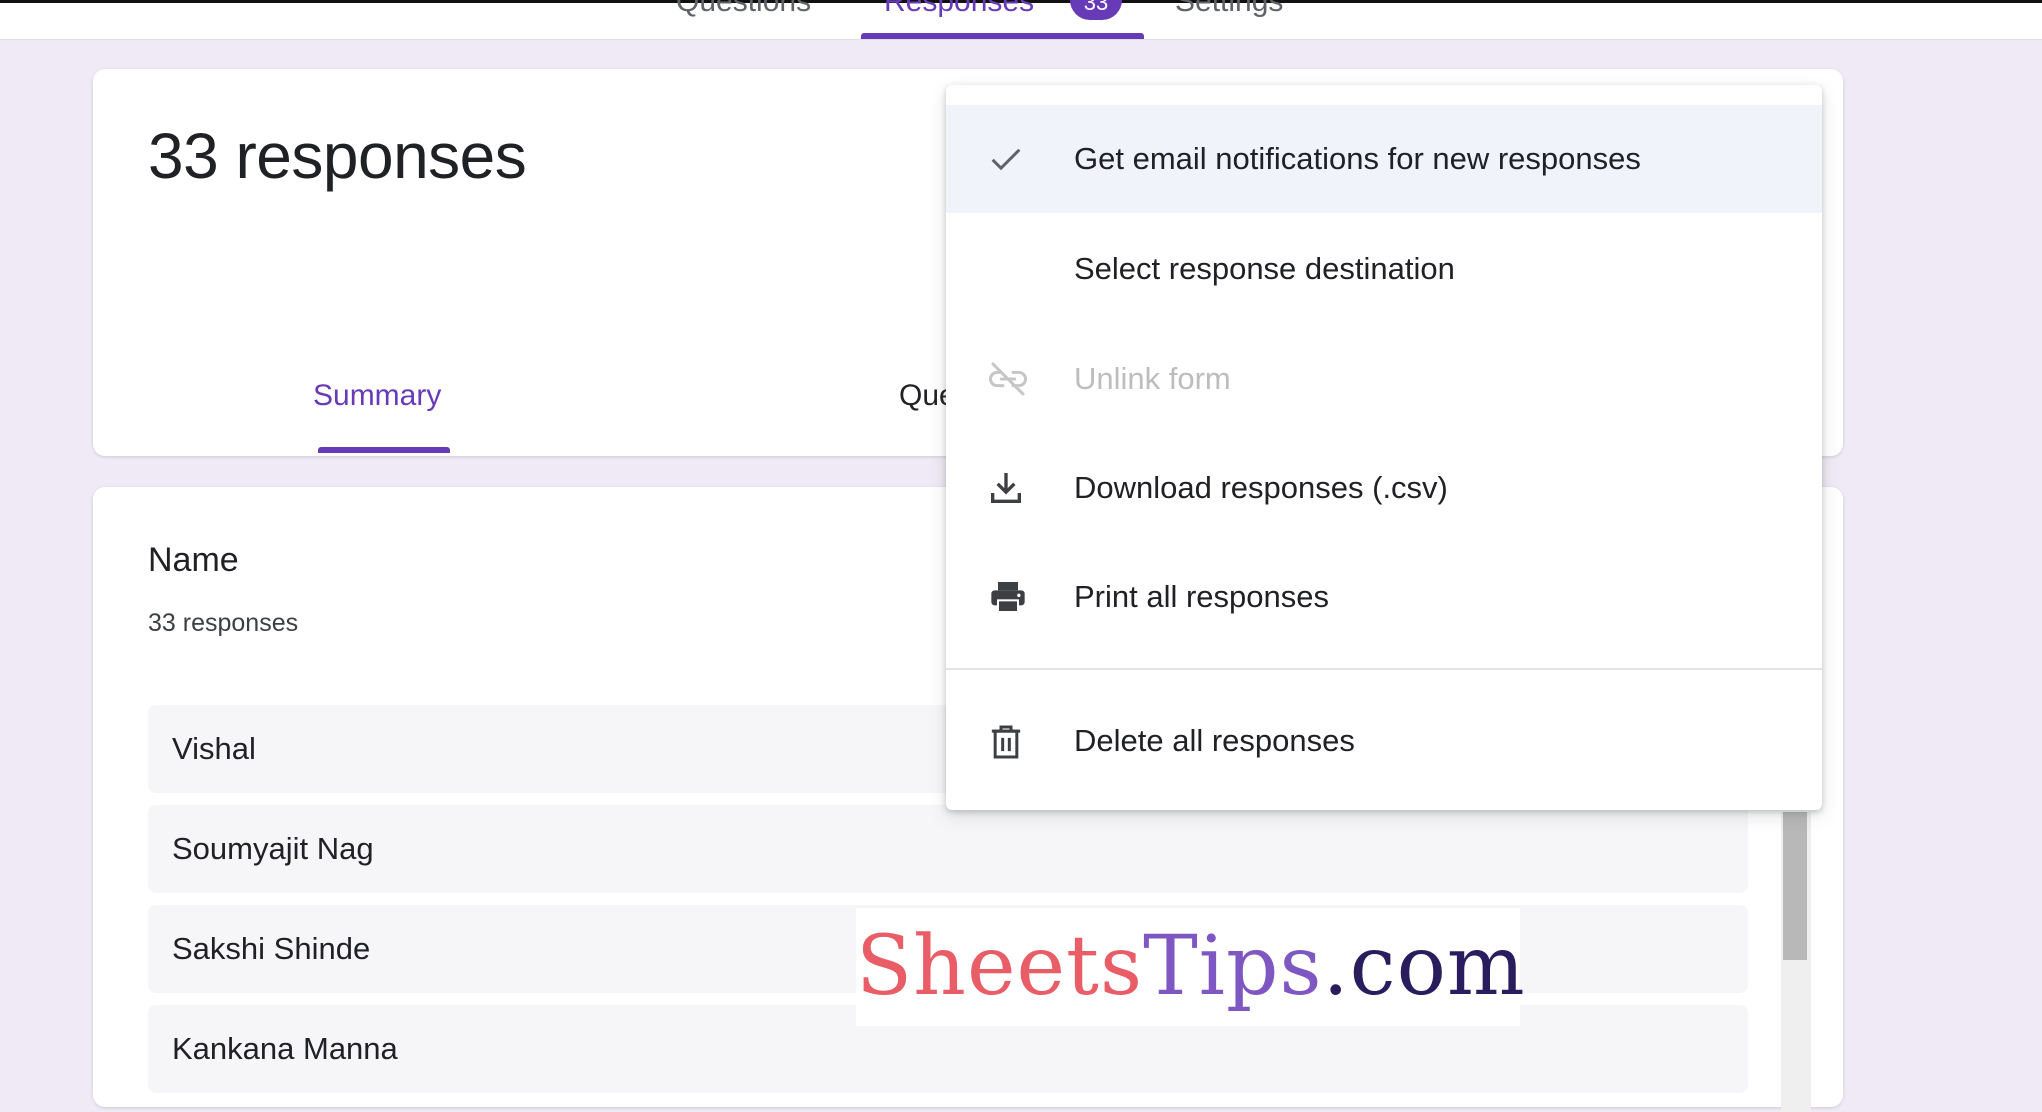 The height and width of the screenshot is (1112, 2042). What do you see at coordinates (948, 849) in the screenshot?
I see `list-item: Soumyajit Nag` at bounding box center [948, 849].